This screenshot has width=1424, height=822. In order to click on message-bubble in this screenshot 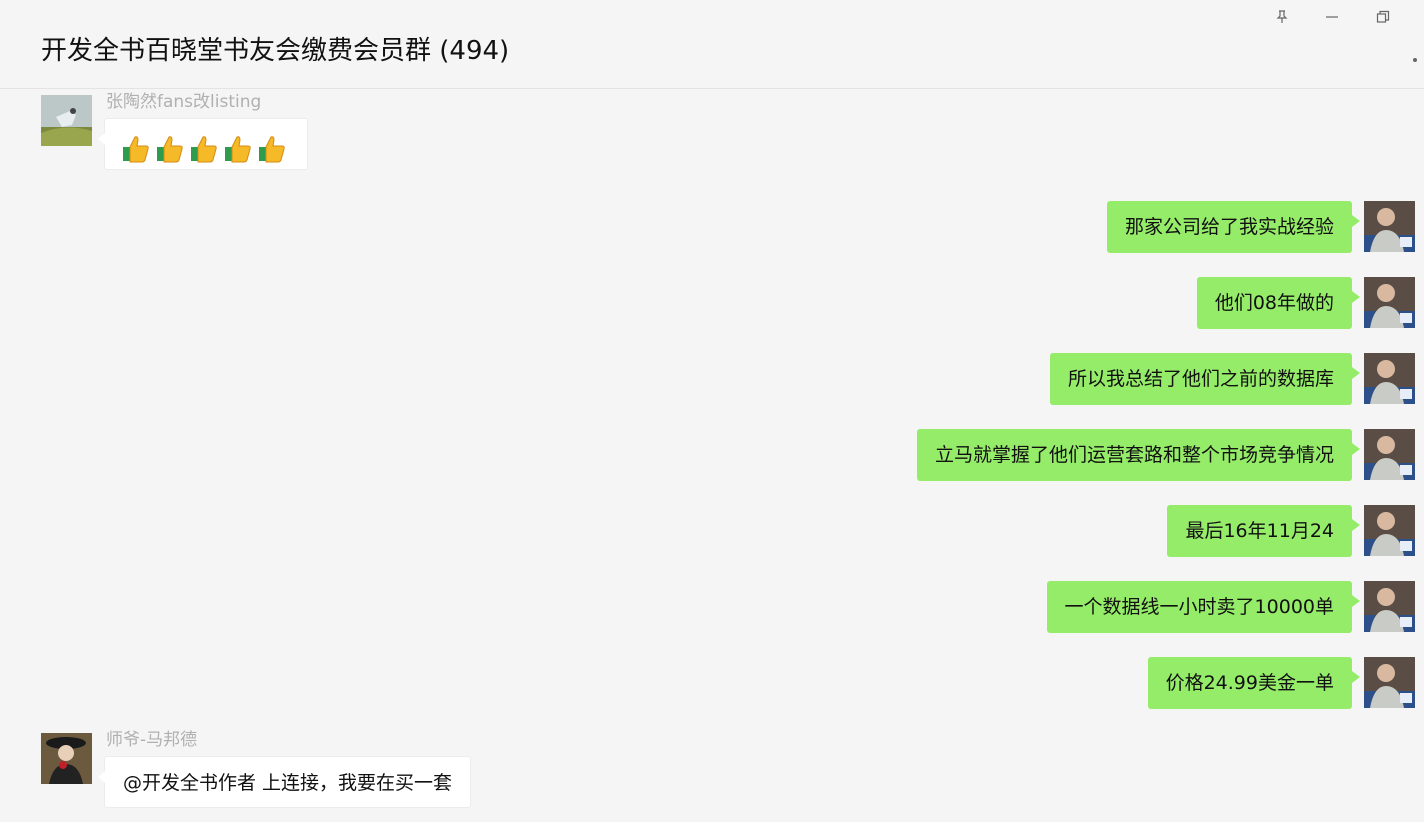, I will do `click(203, 144)`.